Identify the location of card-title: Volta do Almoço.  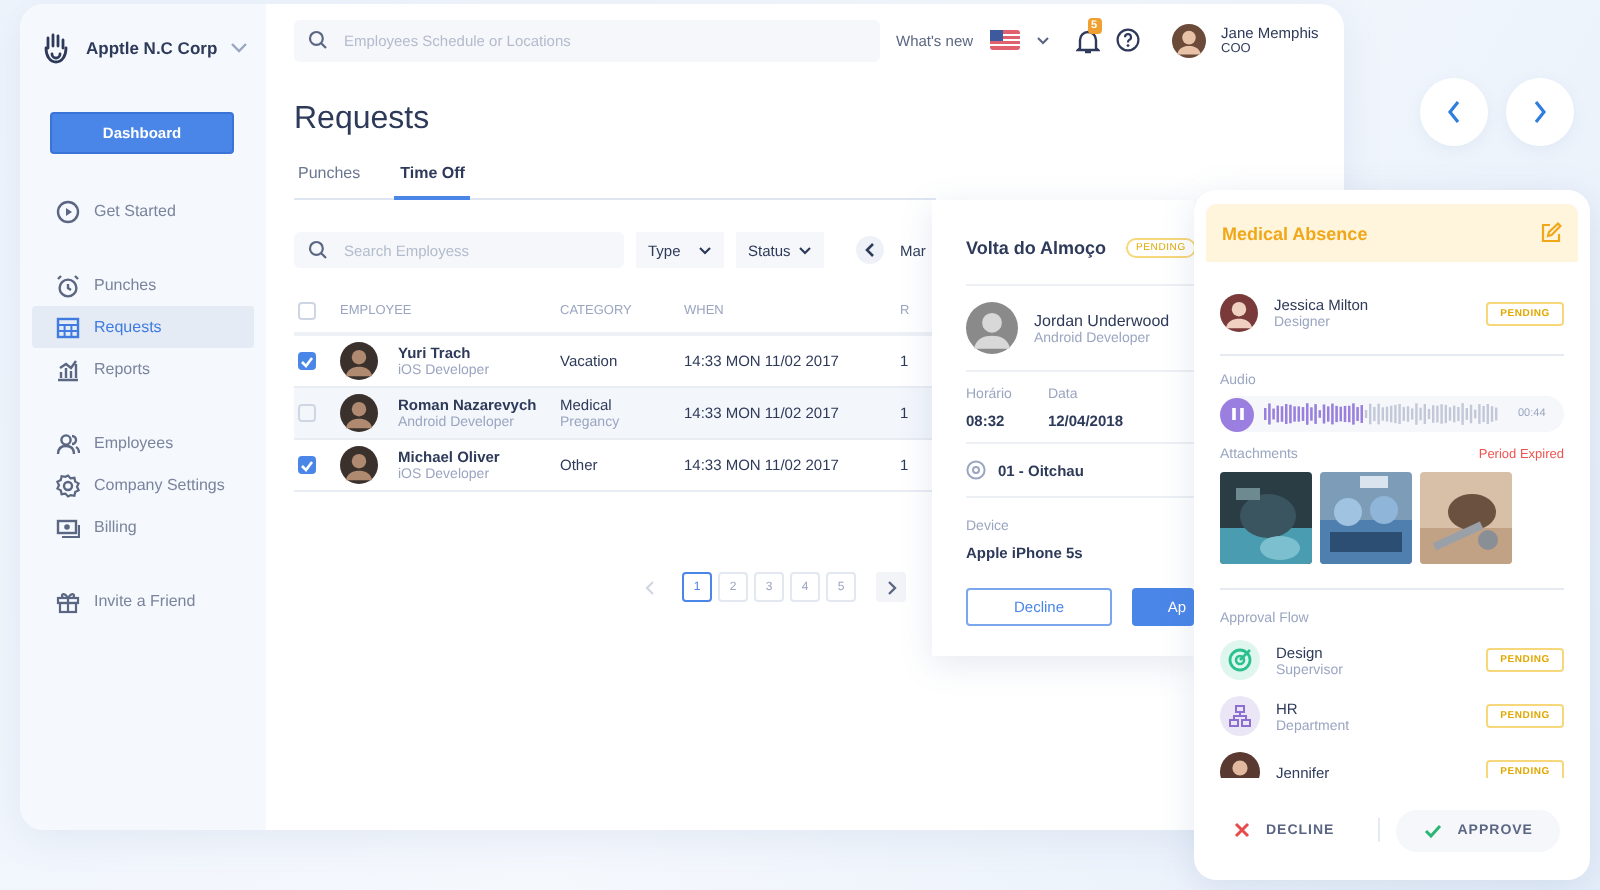
(1036, 248).